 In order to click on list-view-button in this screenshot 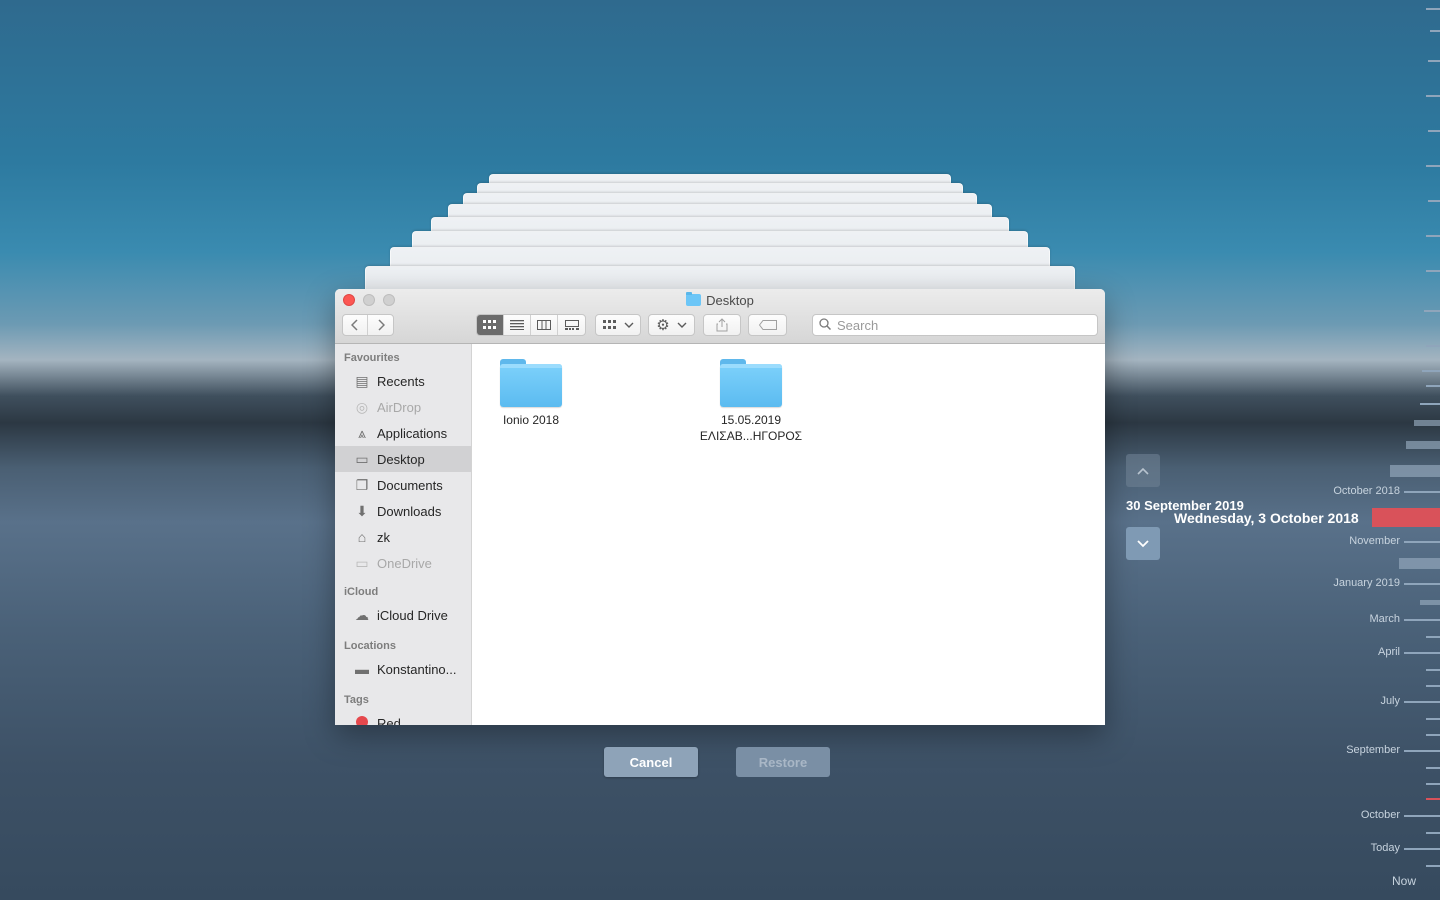, I will do `click(517, 325)`.